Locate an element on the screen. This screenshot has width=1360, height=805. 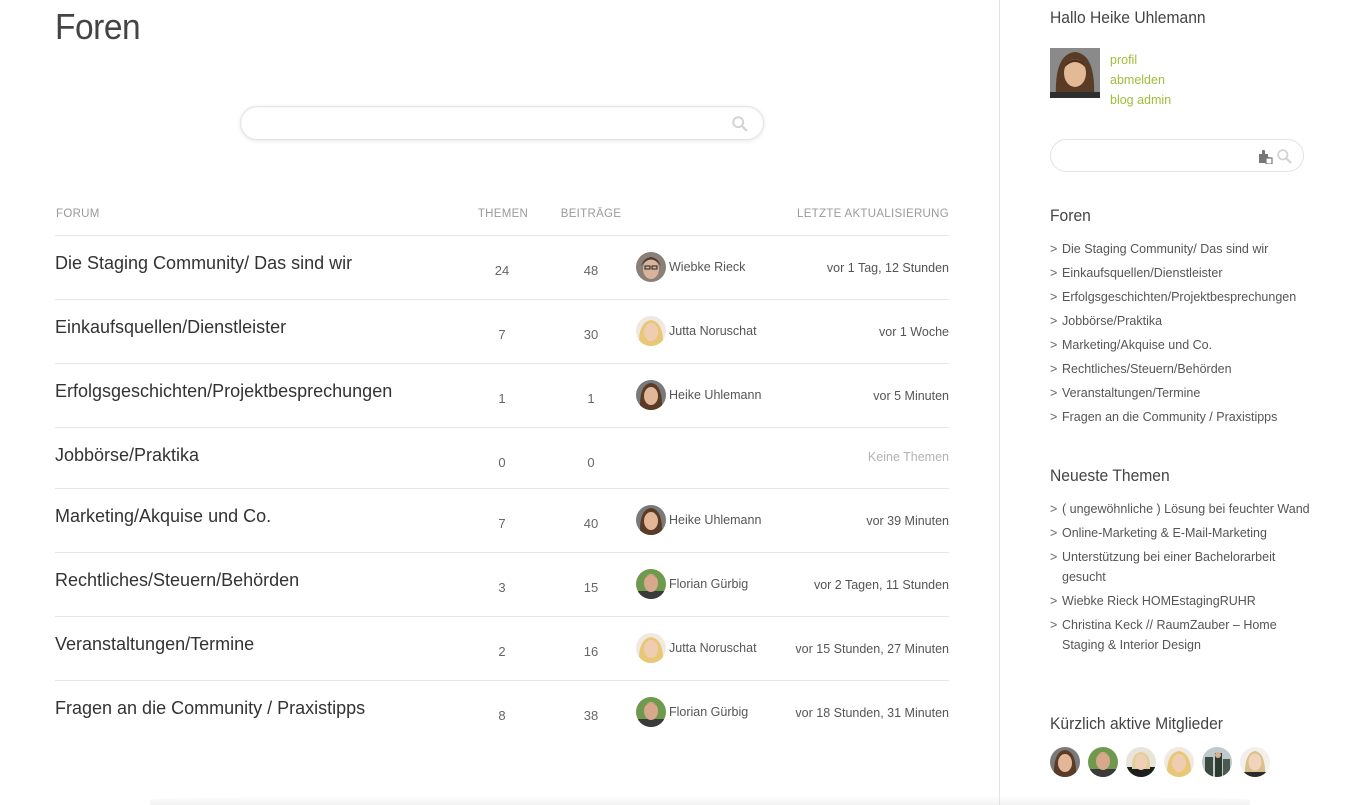
last-update-link: vor 1 Tag, 12 Stunden is located at coordinates (888, 268).